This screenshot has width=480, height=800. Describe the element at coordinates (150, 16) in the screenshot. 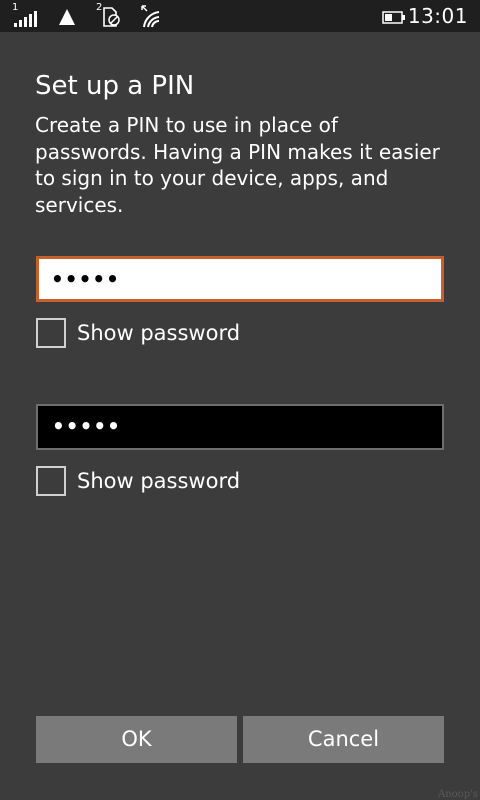

I see `wifi-icon` at that location.